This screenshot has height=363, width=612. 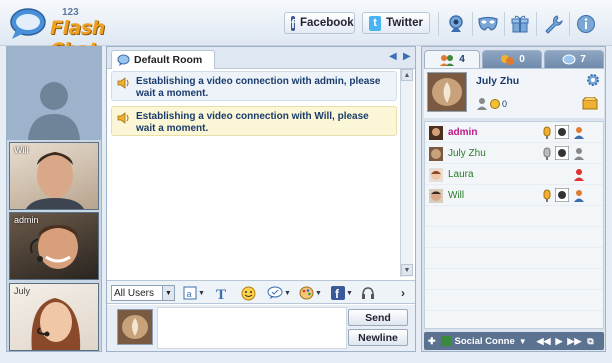 I want to click on toolbar-more-icon: ›, so click(x=403, y=293).